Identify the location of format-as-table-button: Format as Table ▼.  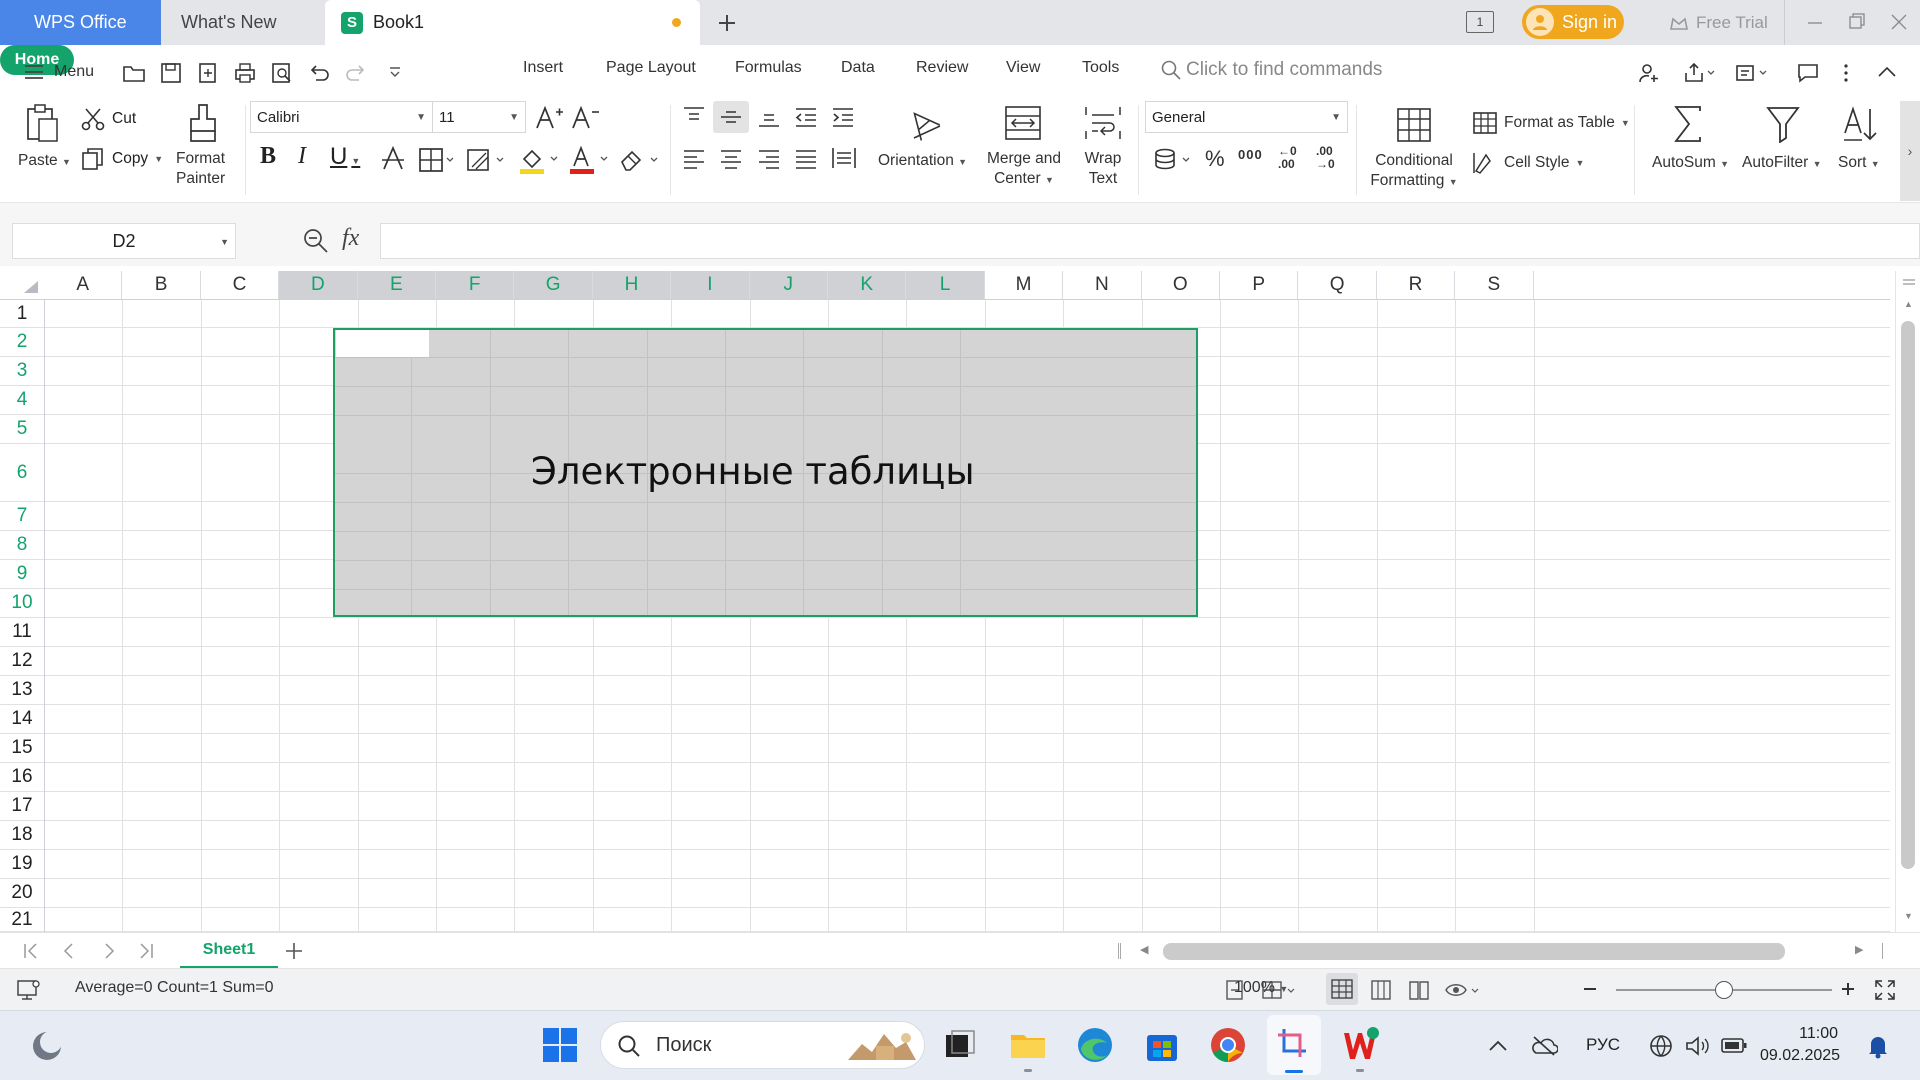
(1551, 123).